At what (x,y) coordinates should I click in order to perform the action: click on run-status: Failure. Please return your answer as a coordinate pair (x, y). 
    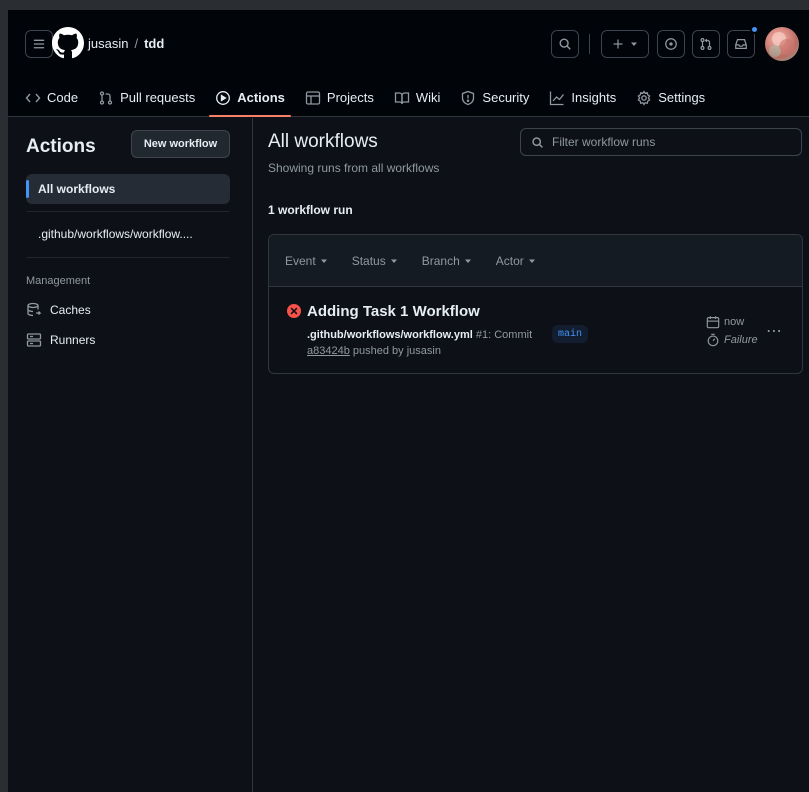
    Looking at the image, I should click on (732, 340).